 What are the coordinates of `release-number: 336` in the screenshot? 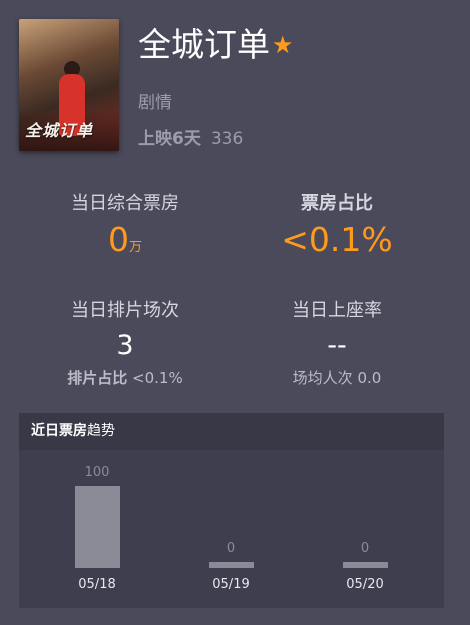 It's located at (227, 139).